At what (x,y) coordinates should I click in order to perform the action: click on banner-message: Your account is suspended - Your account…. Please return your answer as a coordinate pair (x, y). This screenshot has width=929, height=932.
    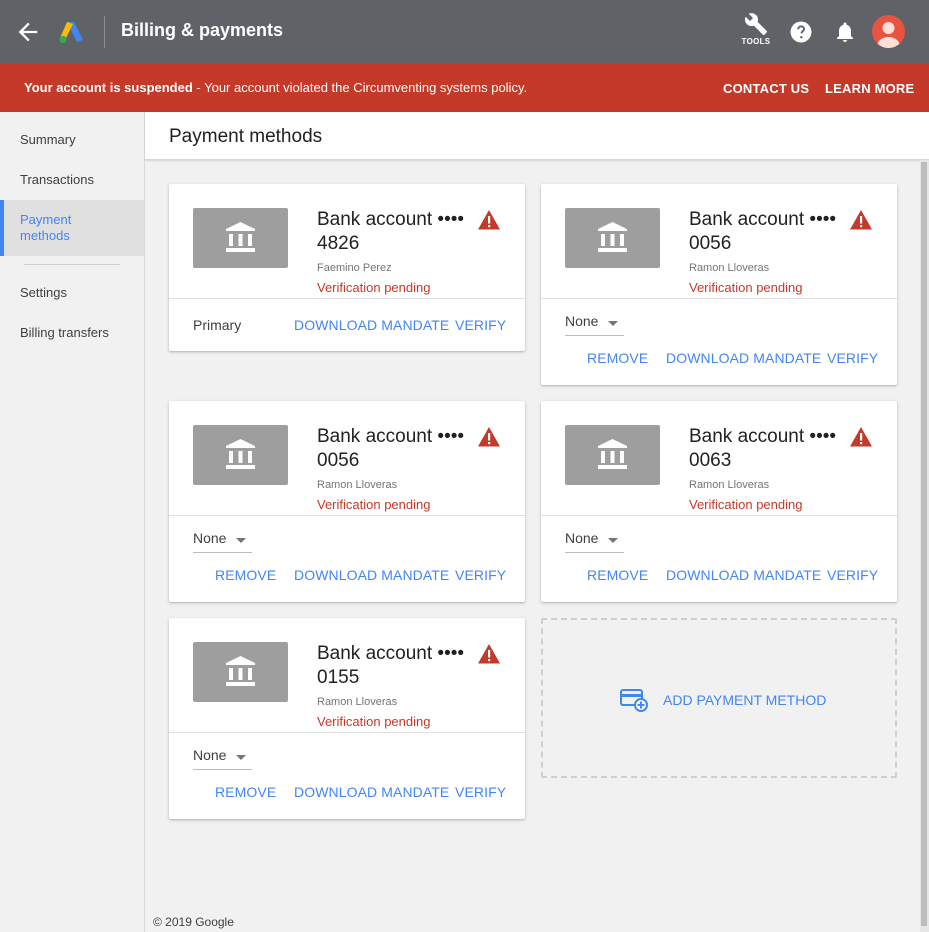
    Looking at the image, I should click on (275, 87).